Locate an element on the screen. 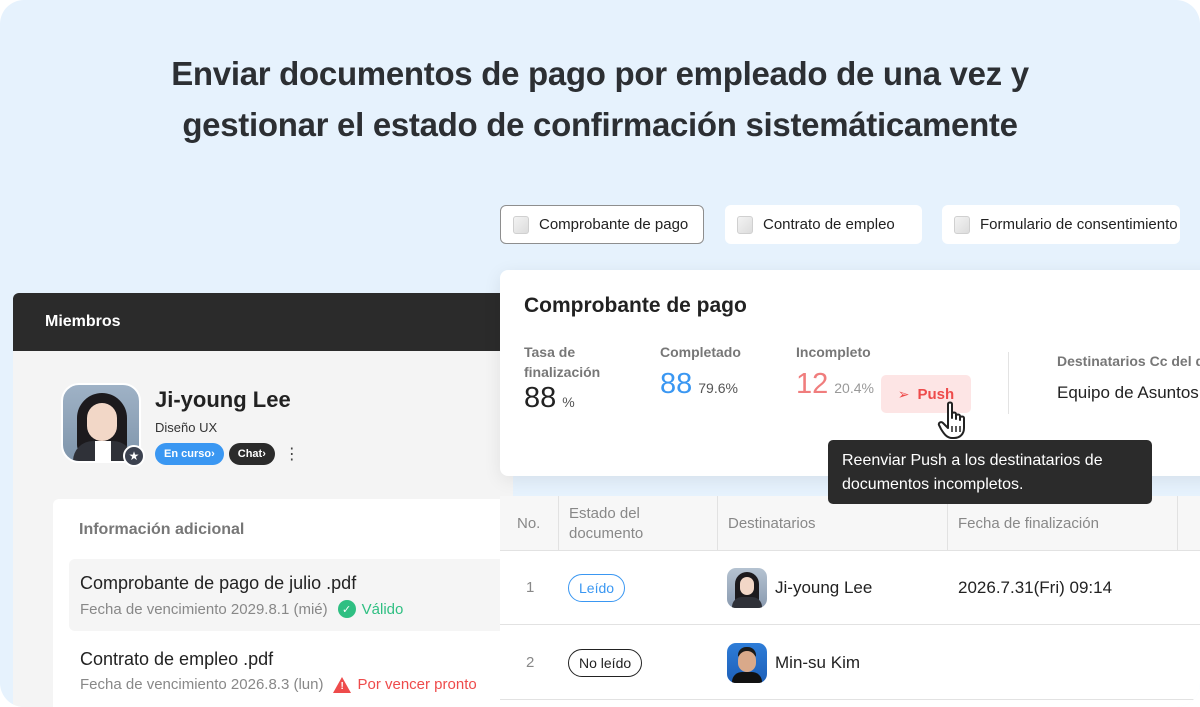 This screenshot has width=1200, height=707. completion-rate-stat: Tasa de finalización 88 % is located at coordinates (574, 378).